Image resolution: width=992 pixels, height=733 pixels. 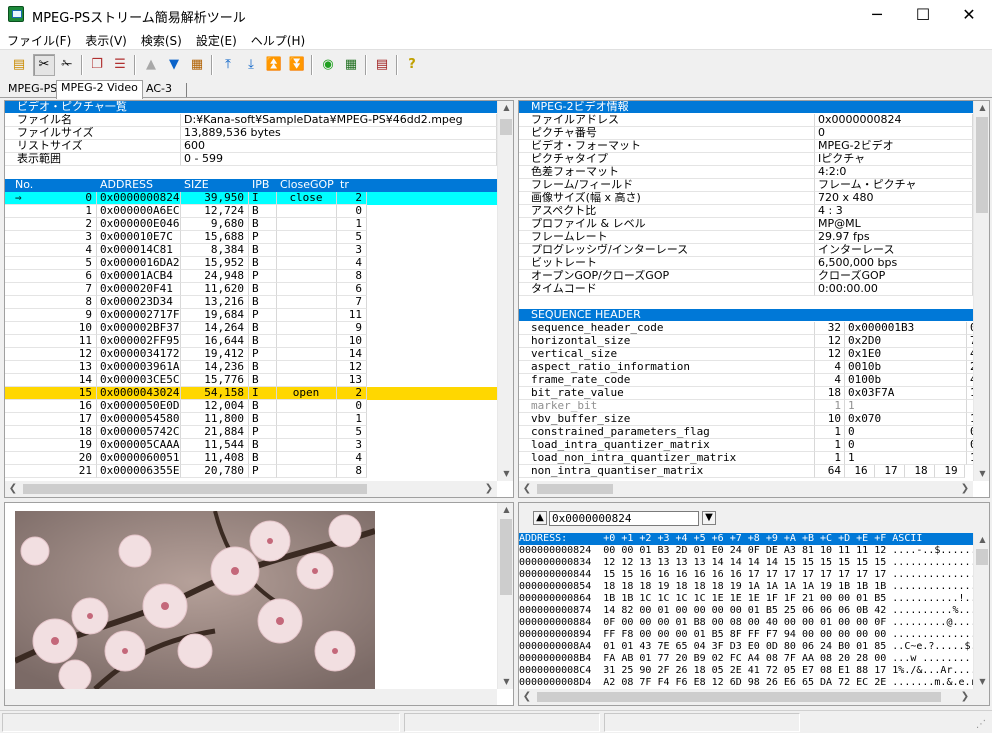 What do you see at coordinates (99, 89) in the screenshot?
I see `tab-mpeg2-video: MPEG-2 Video` at bounding box center [99, 89].